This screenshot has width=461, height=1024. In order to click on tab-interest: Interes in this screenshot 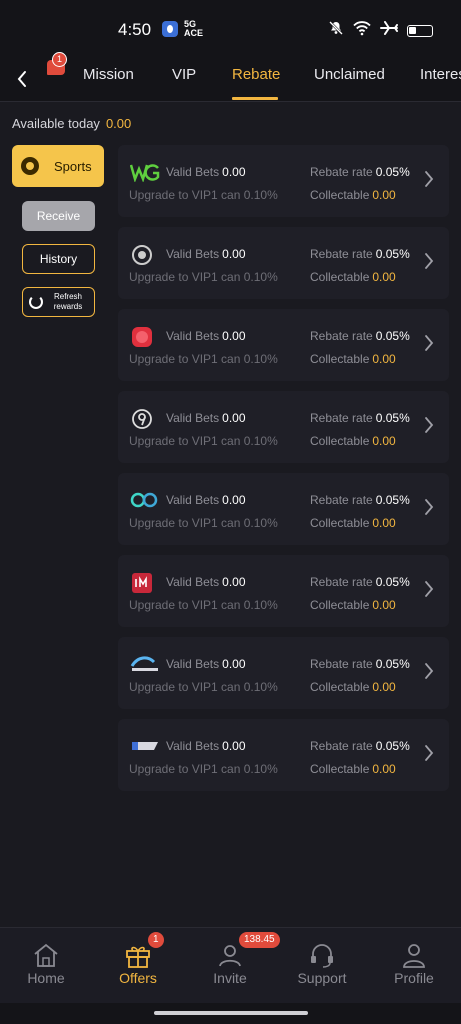, I will do `click(440, 74)`.